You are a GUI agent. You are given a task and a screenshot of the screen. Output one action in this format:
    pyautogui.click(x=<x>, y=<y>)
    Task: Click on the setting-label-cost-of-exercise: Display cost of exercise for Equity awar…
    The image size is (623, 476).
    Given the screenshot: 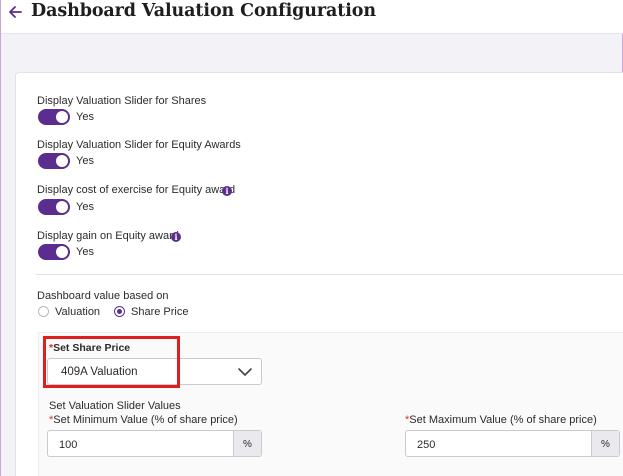 What is the action you would take?
    pyautogui.click(x=136, y=190)
    